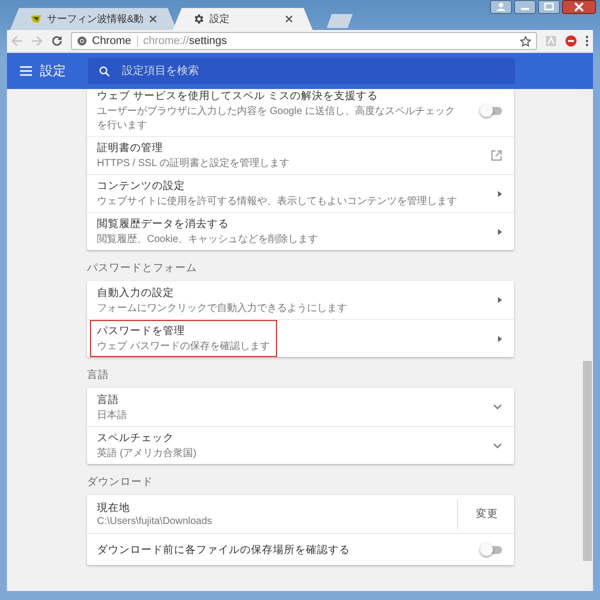 The image size is (600, 600). What do you see at coordinates (525, 7) in the screenshot?
I see `minimize-icon` at bounding box center [525, 7].